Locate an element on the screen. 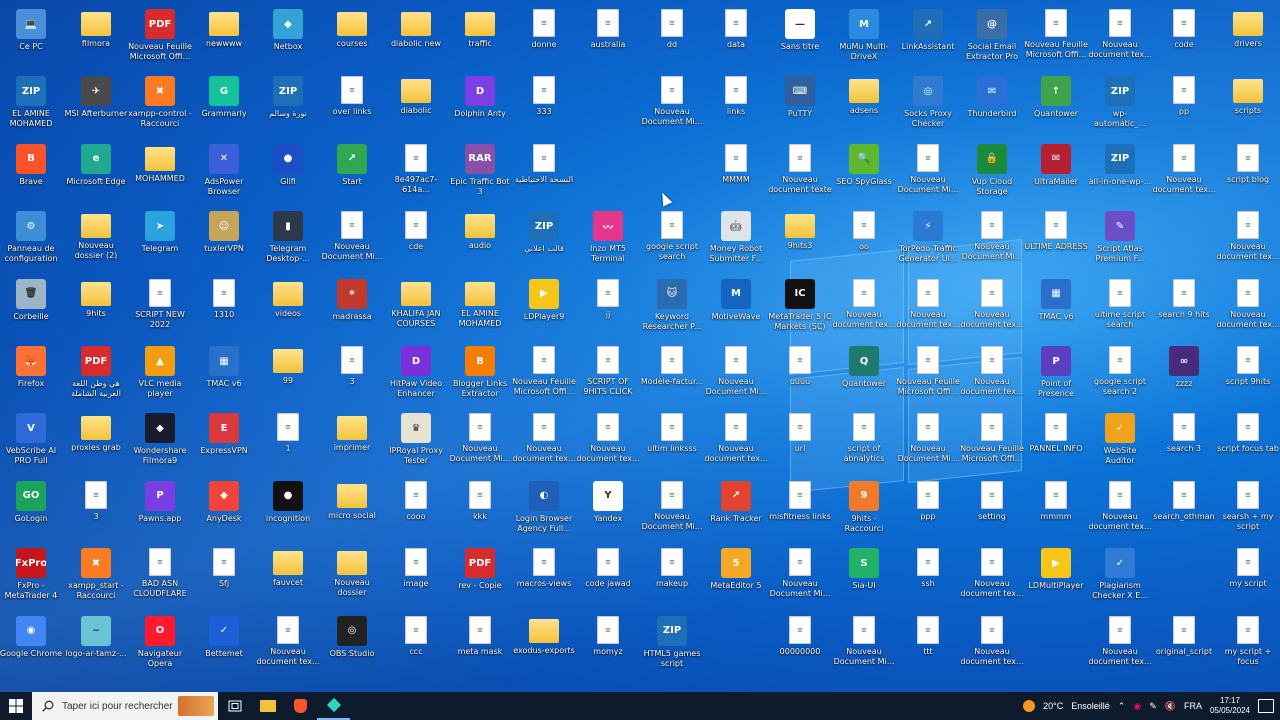 This screenshot has height=720, width=1280. desktop-icon: ≡ 3 is located at coordinates (352, 374).